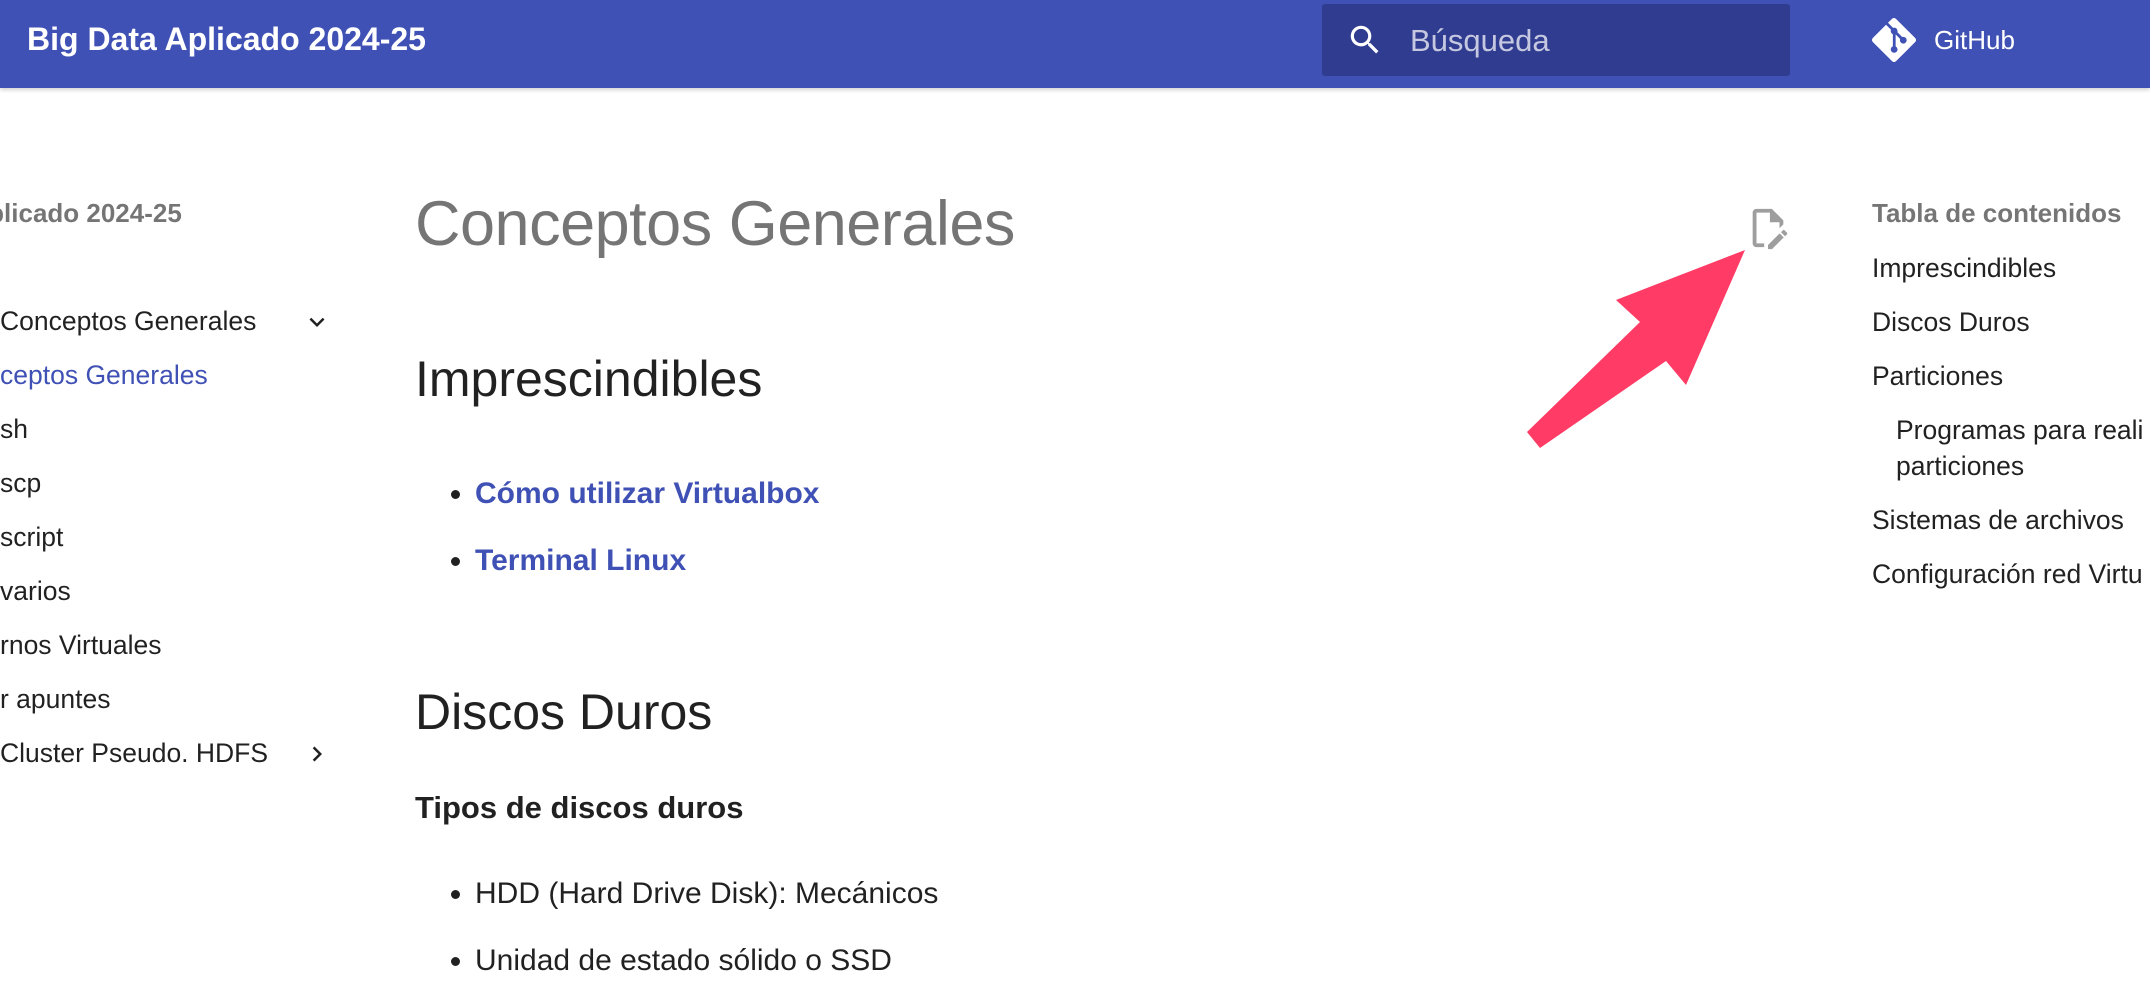 The height and width of the screenshot is (994, 2150). Describe the element at coordinates (1937, 376) in the screenshot. I see `toc-item-particiones: Particiones` at that location.